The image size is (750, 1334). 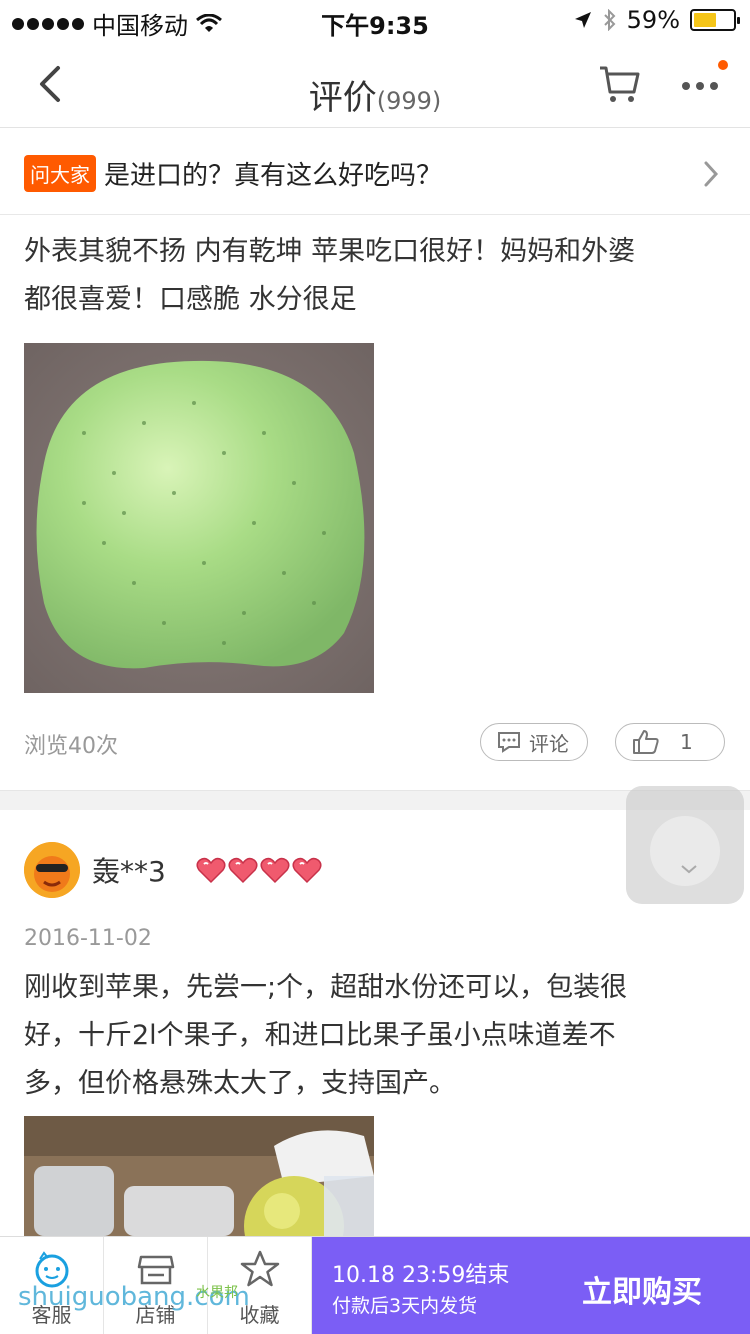 I want to click on reviewer-name: 轰**3, so click(x=129, y=871).